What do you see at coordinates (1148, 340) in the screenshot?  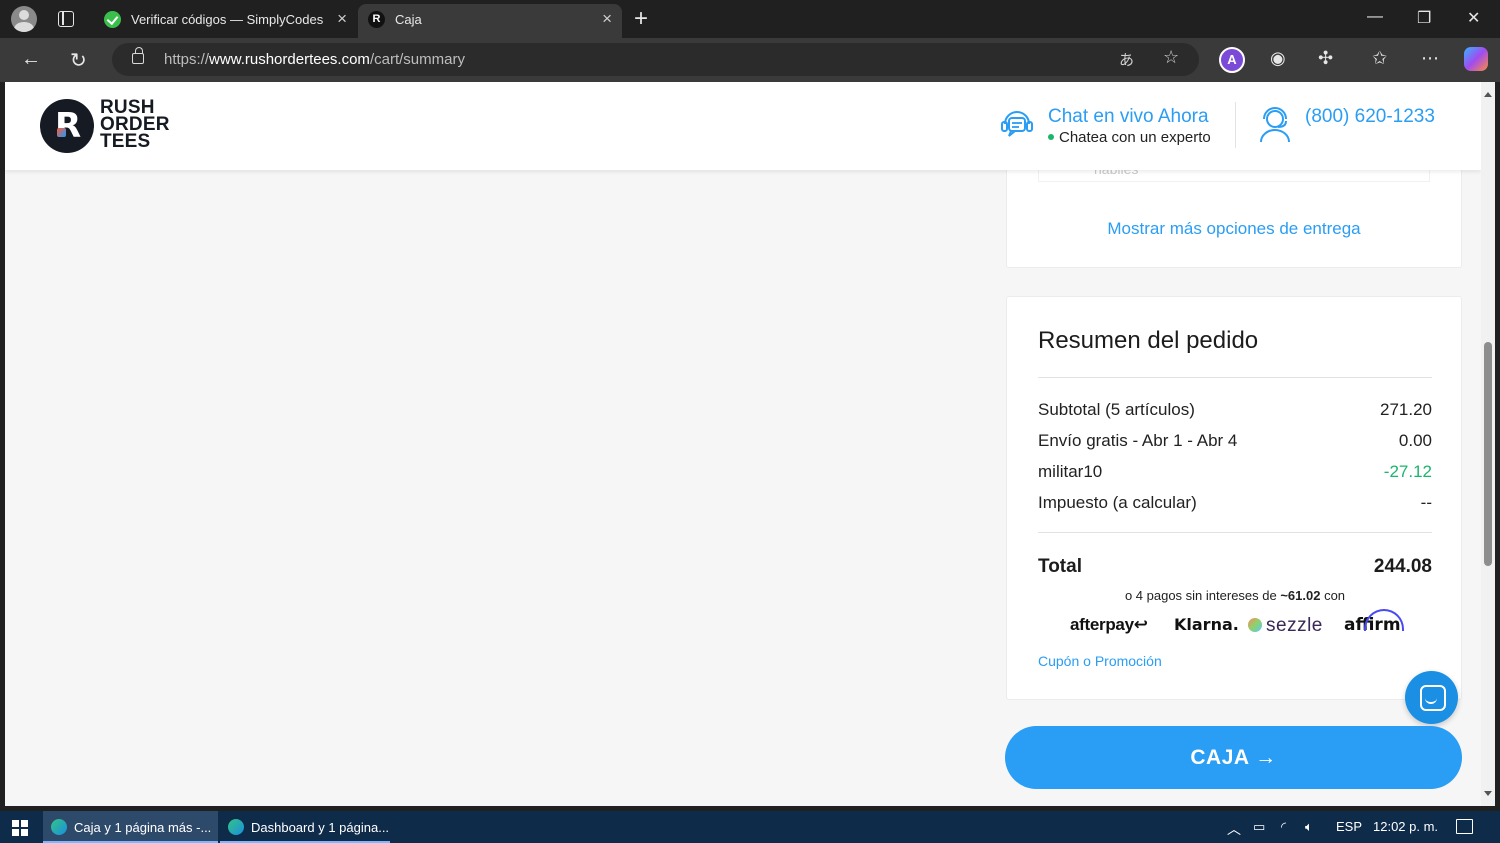 I see `order-summary-title: Resumen del pedido` at bounding box center [1148, 340].